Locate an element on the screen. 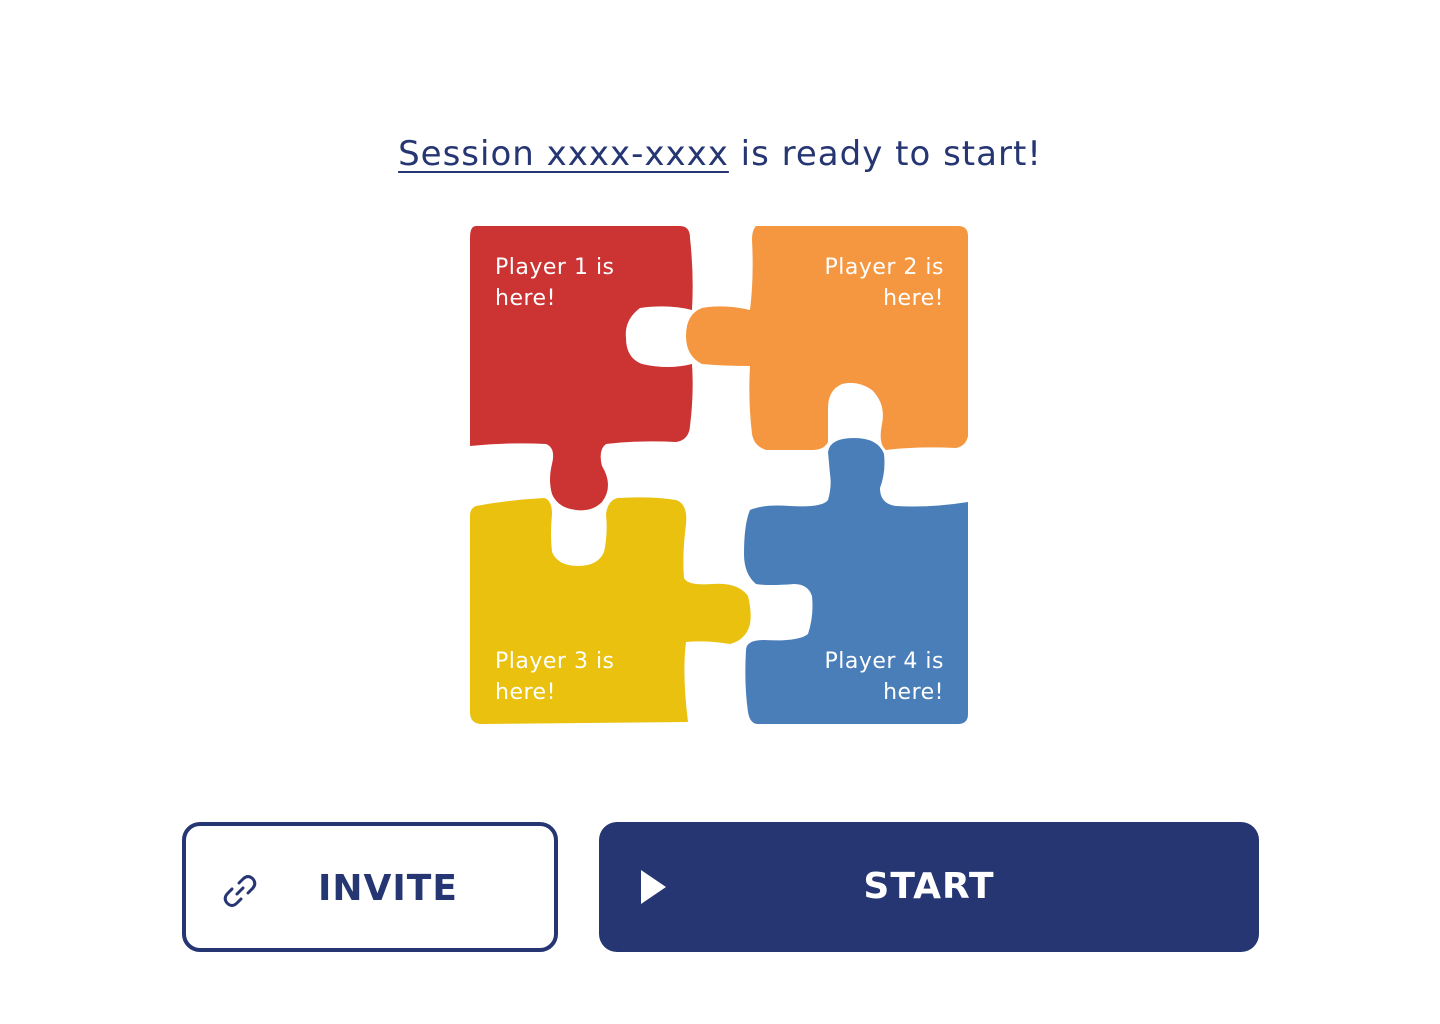 The height and width of the screenshot is (1024, 1440). invite-label: INVITE is located at coordinates (388, 888).